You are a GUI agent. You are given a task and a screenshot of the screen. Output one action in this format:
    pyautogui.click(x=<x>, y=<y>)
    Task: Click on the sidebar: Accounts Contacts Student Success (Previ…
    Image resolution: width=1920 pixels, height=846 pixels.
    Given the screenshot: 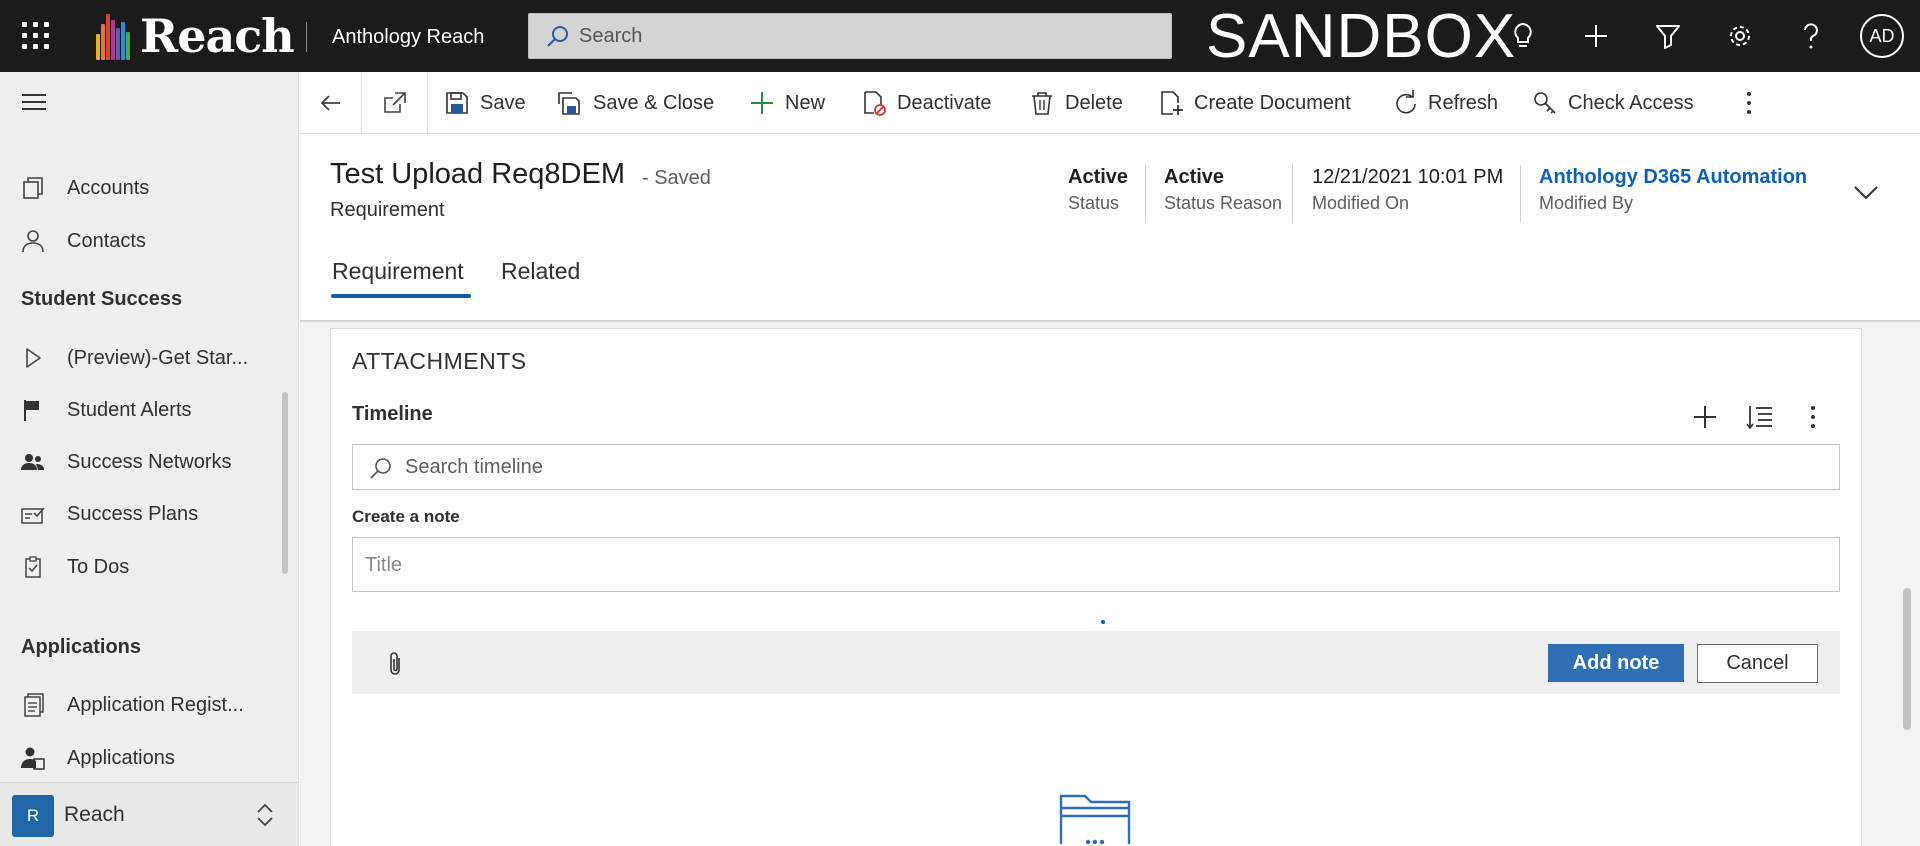 What is the action you would take?
    pyautogui.click(x=149, y=459)
    